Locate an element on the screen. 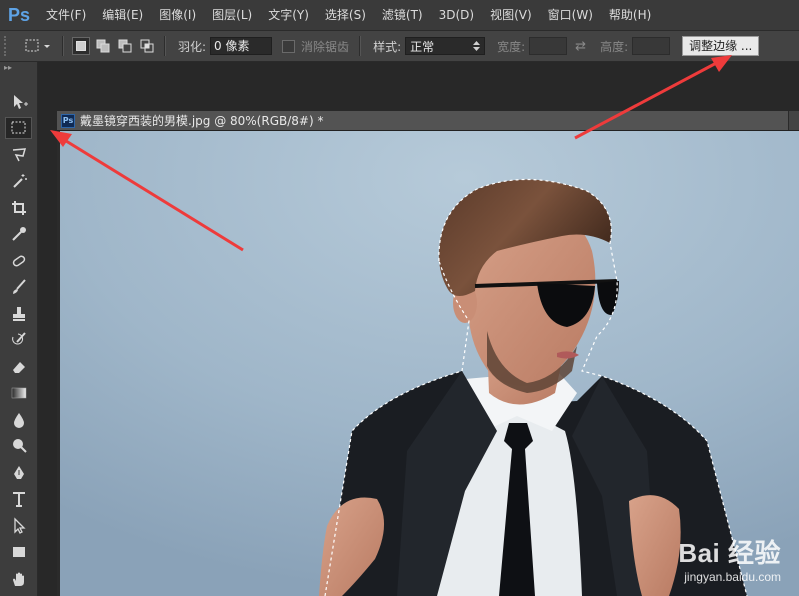  menu-3d: 3D(D) is located at coordinates (456, 15).